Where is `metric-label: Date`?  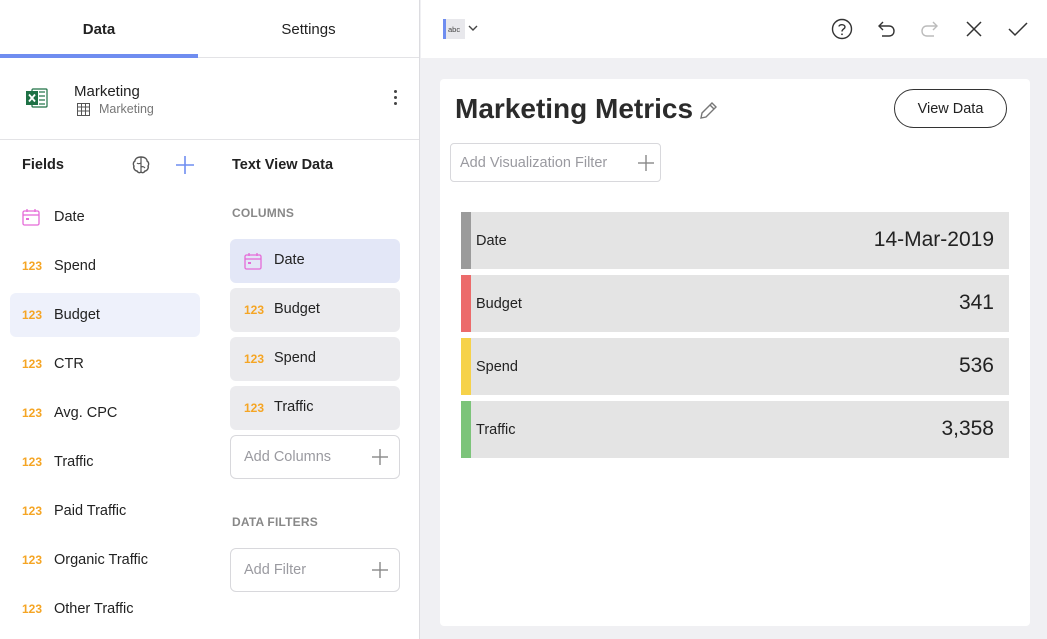
metric-label: Date is located at coordinates (491, 241).